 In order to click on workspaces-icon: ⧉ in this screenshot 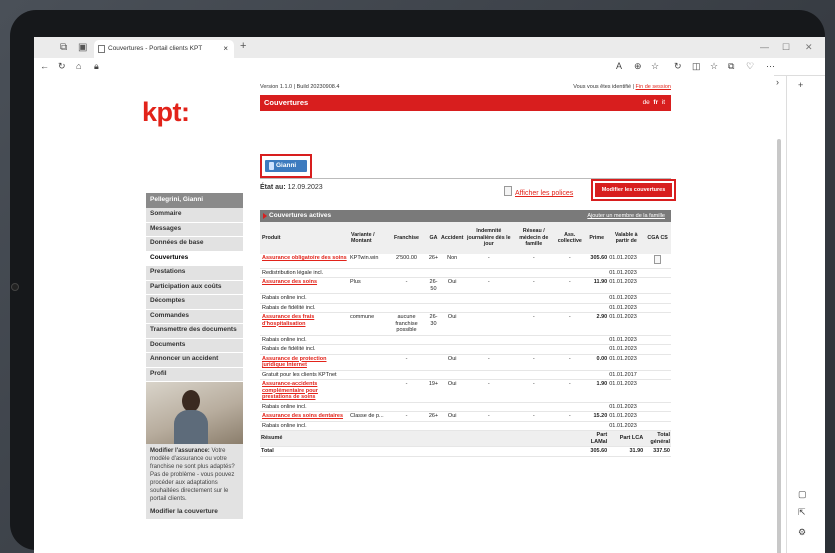, I will do `click(63, 47)`.